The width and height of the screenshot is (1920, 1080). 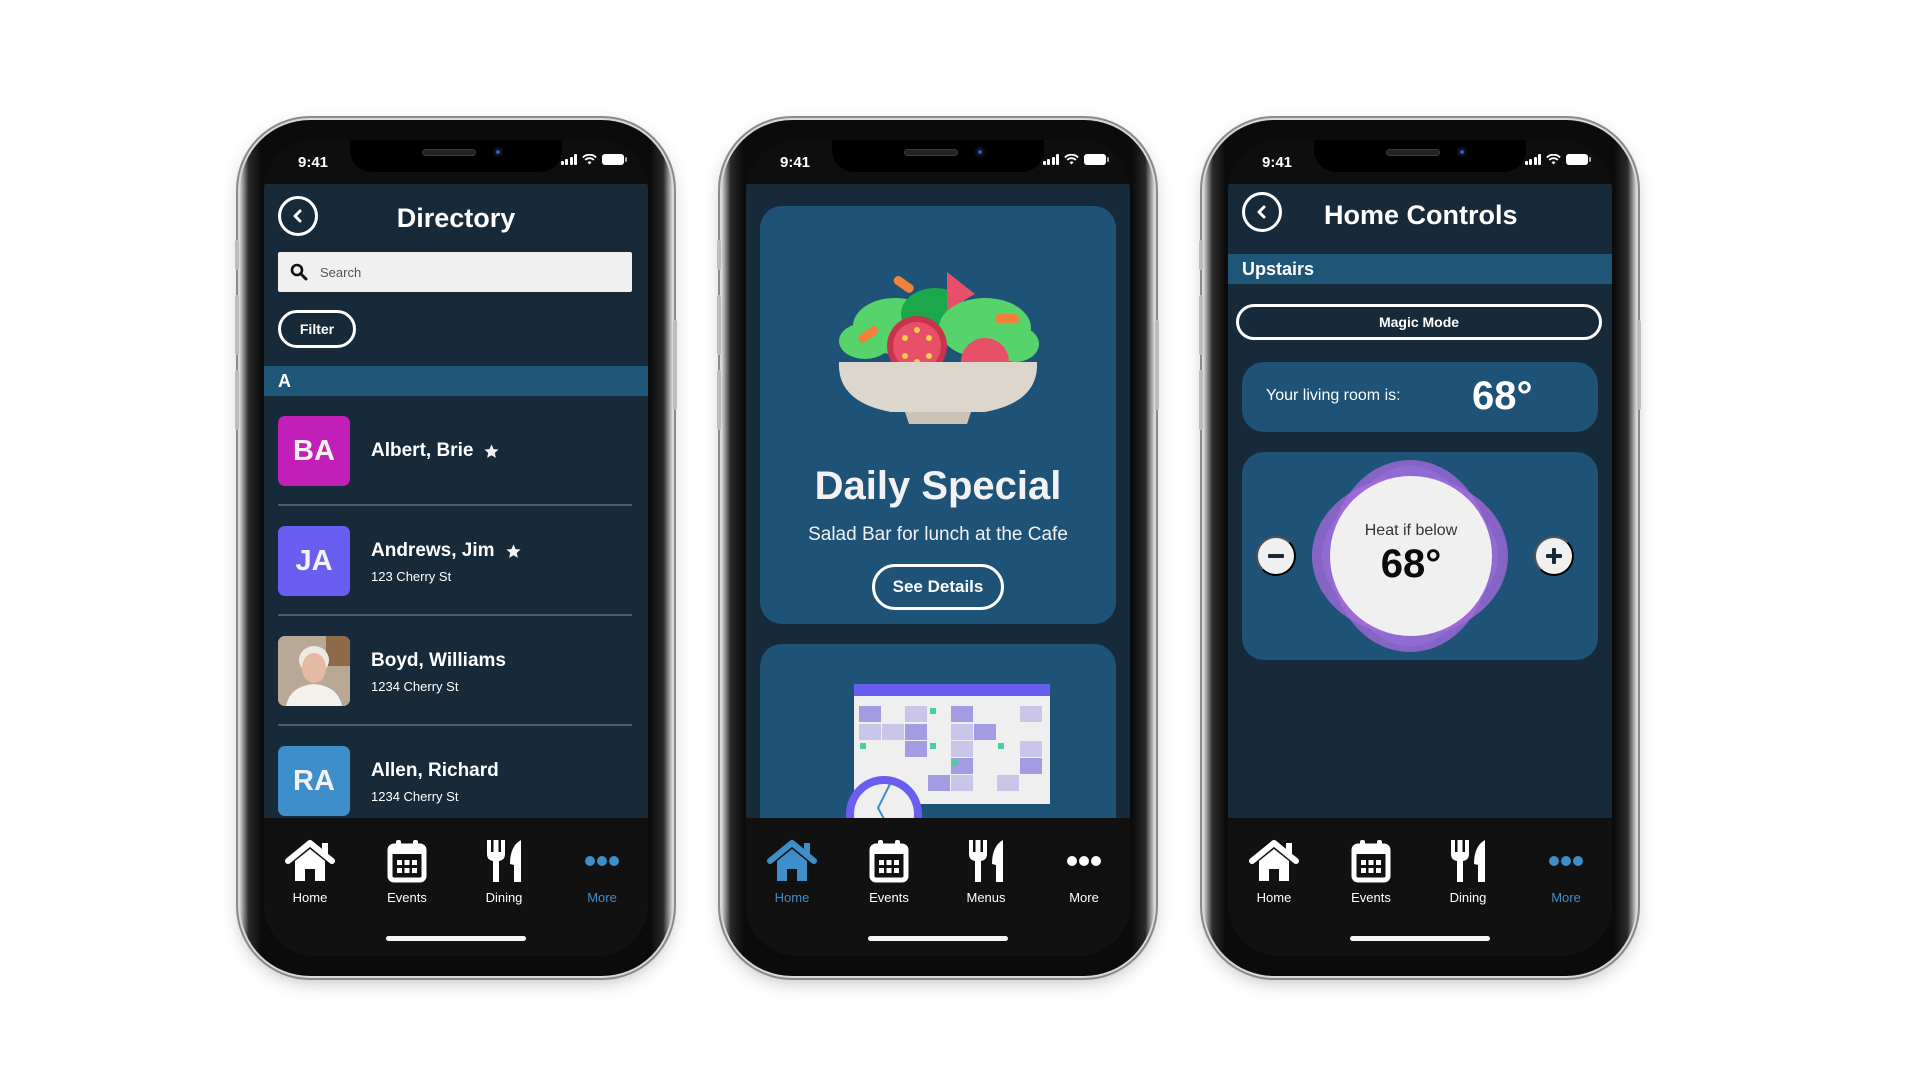 I want to click on contact-name-text: Andrews, Jim, so click(x=433, y=550).